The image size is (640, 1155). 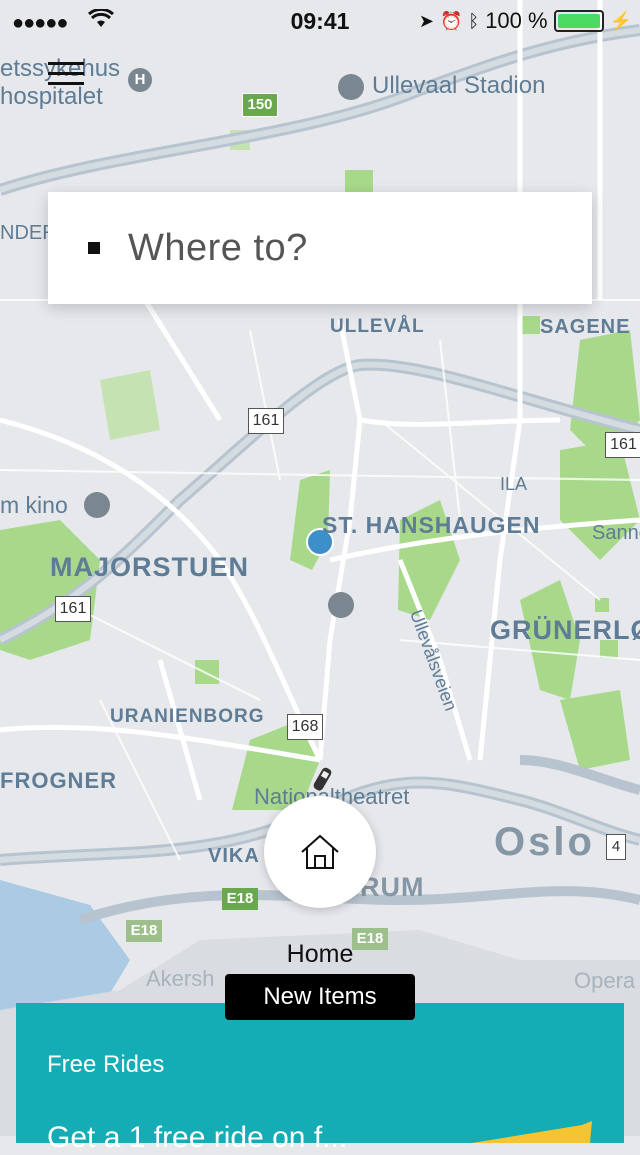 What do you see at coordinates (459, 85) in the screenshot?
I see `map-label-ullevaal-stadion: Ullevaal Stadion` at bounding box center [459, 85].